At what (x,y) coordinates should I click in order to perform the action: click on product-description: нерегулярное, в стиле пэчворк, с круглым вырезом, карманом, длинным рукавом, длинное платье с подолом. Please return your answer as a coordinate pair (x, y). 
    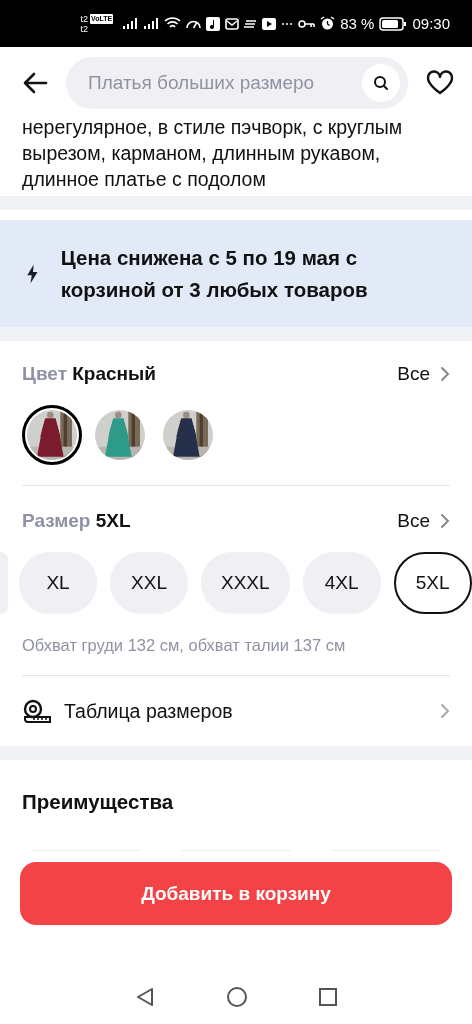
    Looking at the image, I should click on (212, 153).